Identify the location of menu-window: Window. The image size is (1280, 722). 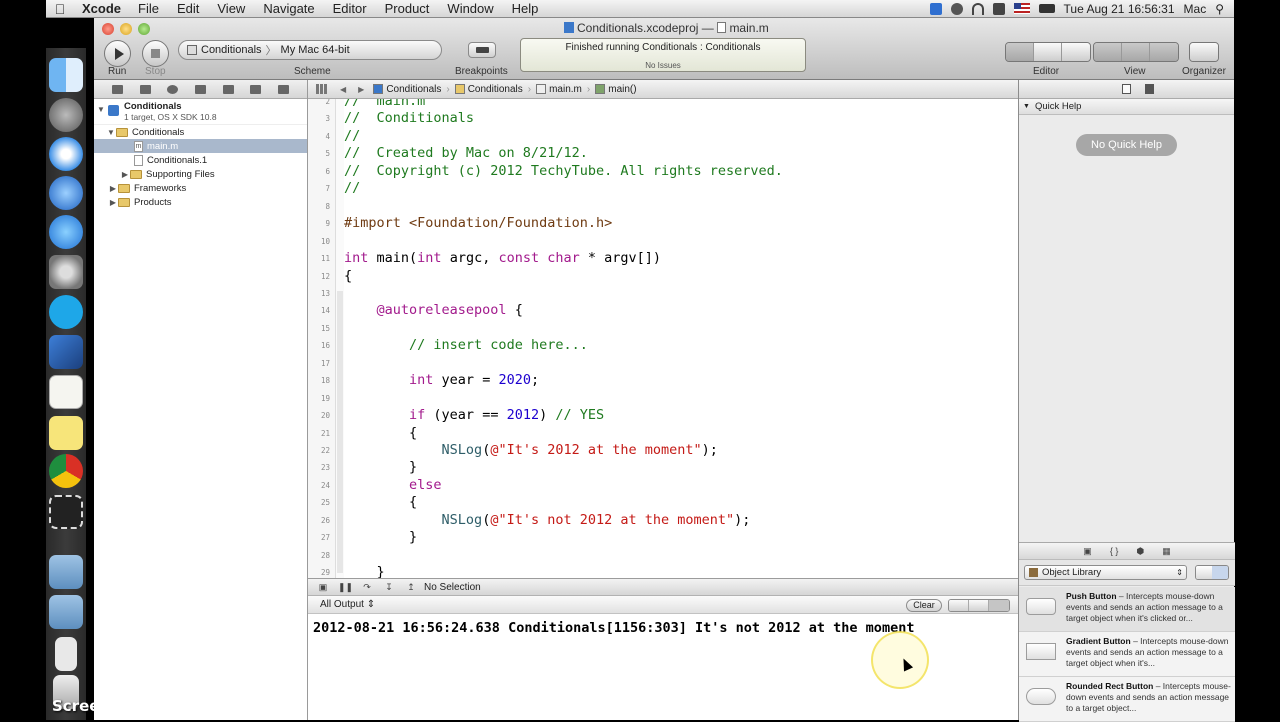
(470, 8).